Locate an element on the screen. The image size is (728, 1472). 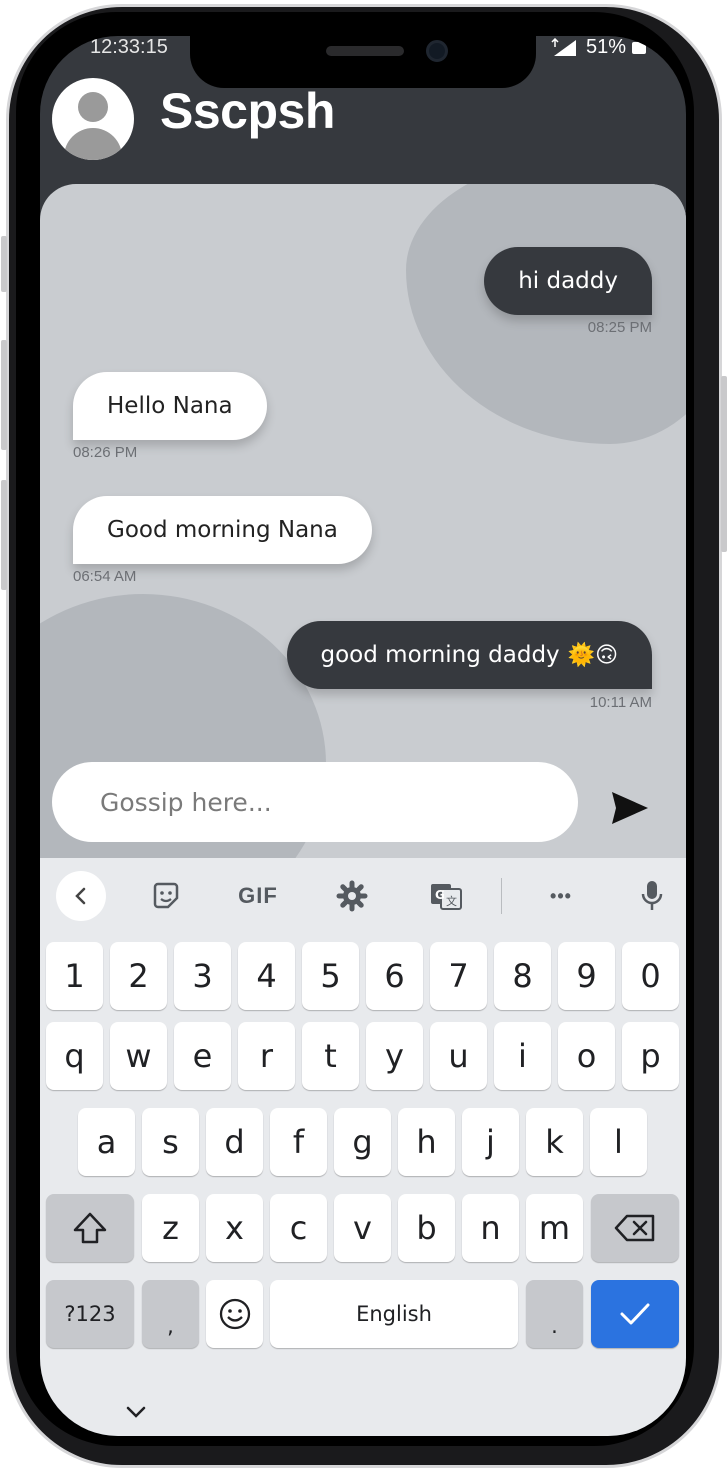
message-bubble-incoming: Good morning Nana is located at coordinates (222, 530).